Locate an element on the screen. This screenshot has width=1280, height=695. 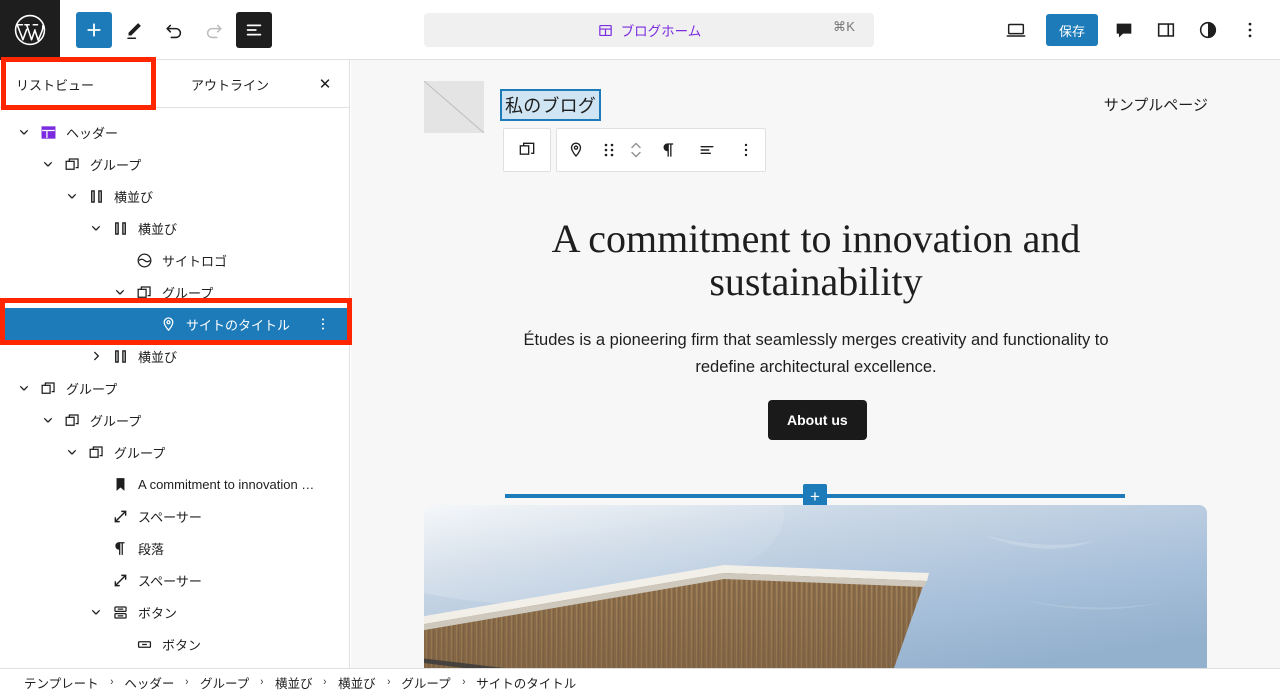
save-button: 保存 is located at coordinates (1071, 30).